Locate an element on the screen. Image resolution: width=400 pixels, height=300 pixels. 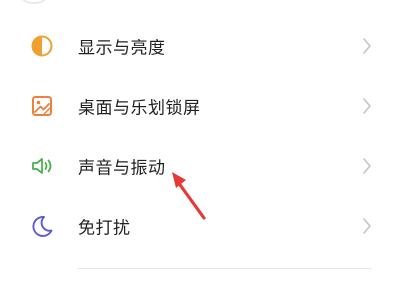
display-brightness-icon is located at coordinates (42, 46).